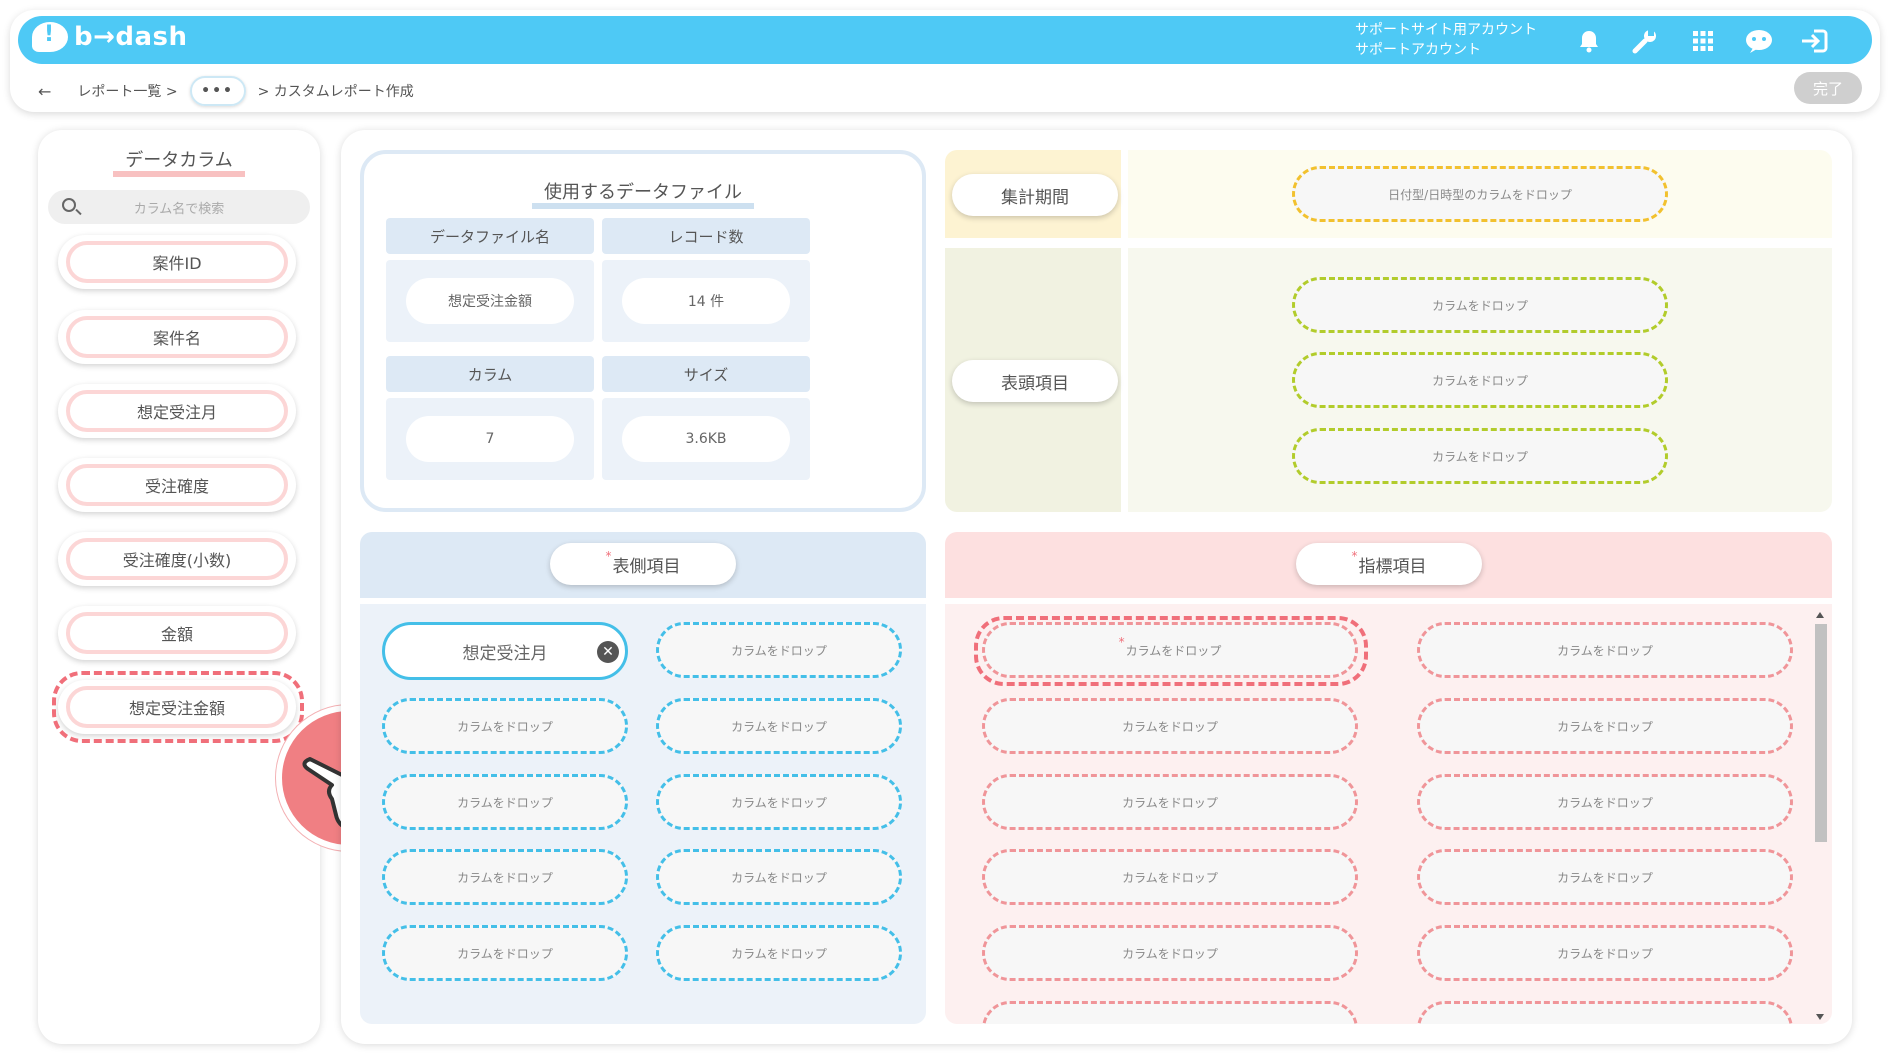 The width and height of the screenshot is (1890, 1063). Describe the element at coordinates (50, 37) in the screenshot. I see `logo-mark-icon` at that location.